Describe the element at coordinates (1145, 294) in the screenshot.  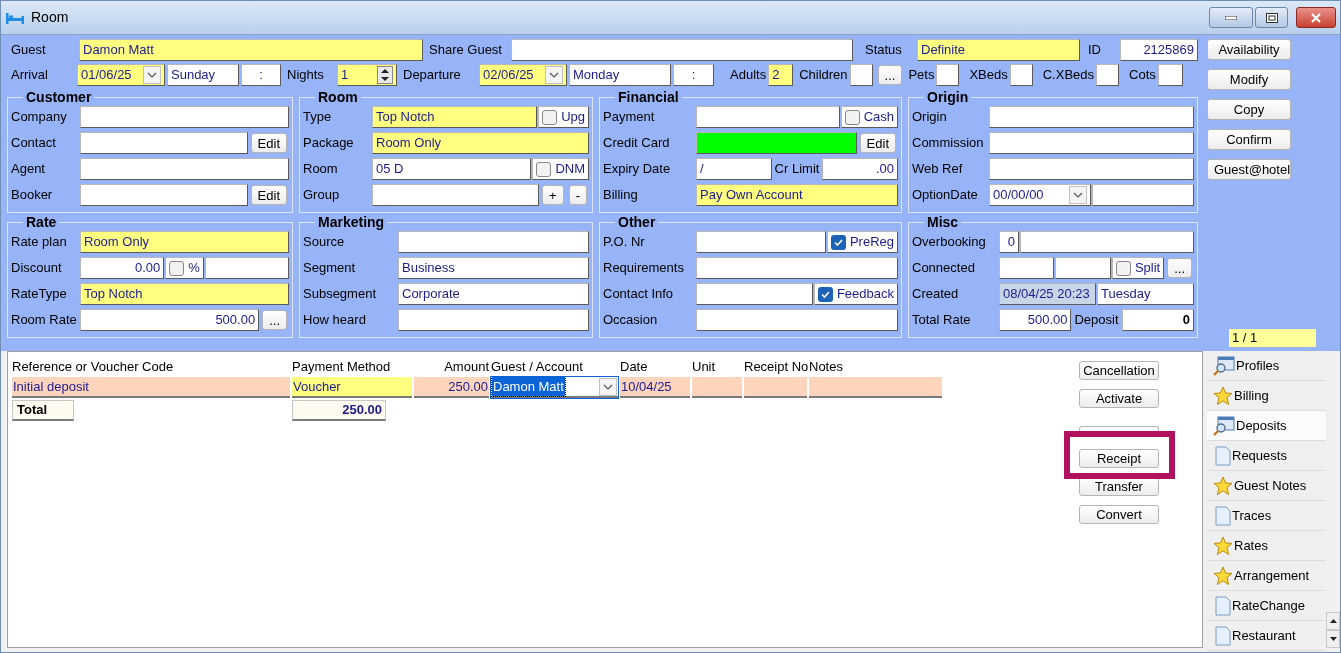
I see `input-field: Tuesday` at that location.